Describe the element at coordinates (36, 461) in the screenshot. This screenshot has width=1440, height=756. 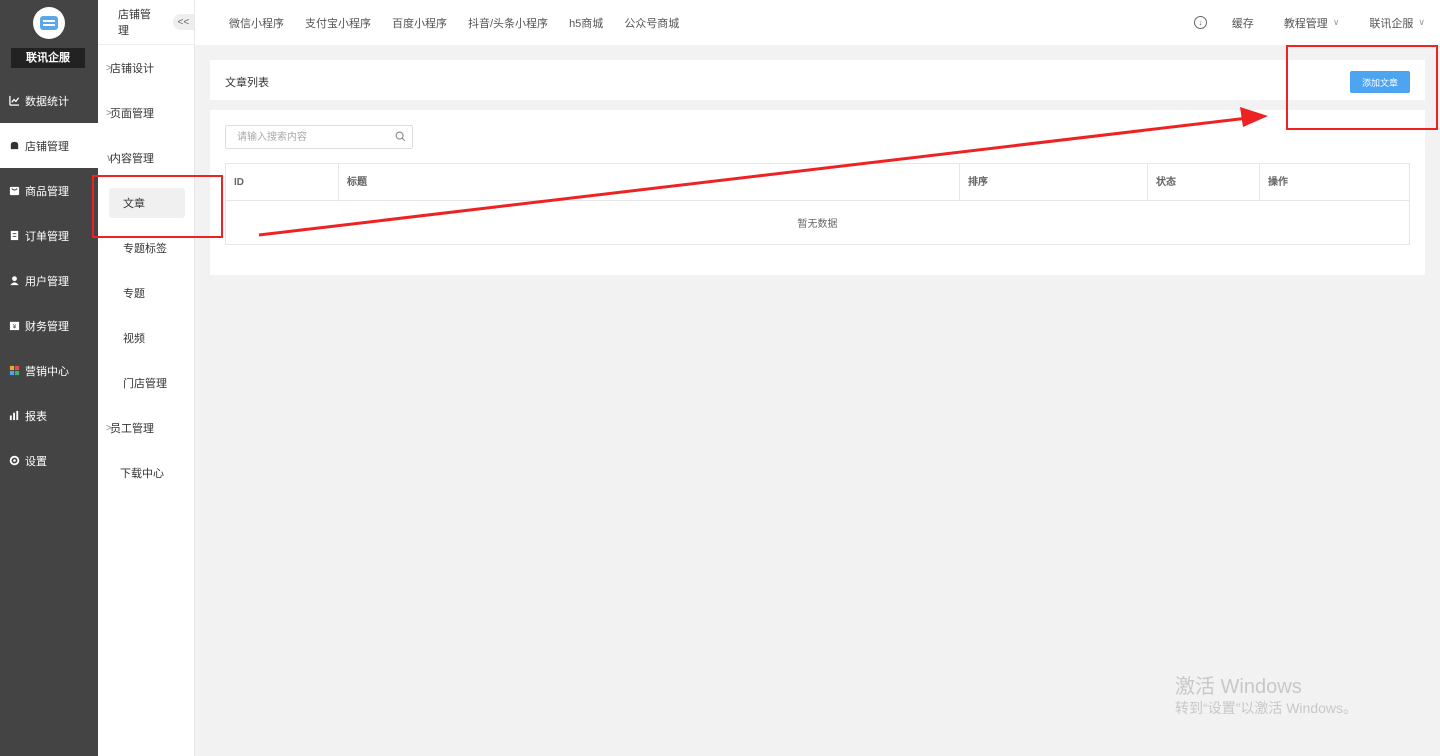
I see `sidebar-item-label: 设置` at that location.